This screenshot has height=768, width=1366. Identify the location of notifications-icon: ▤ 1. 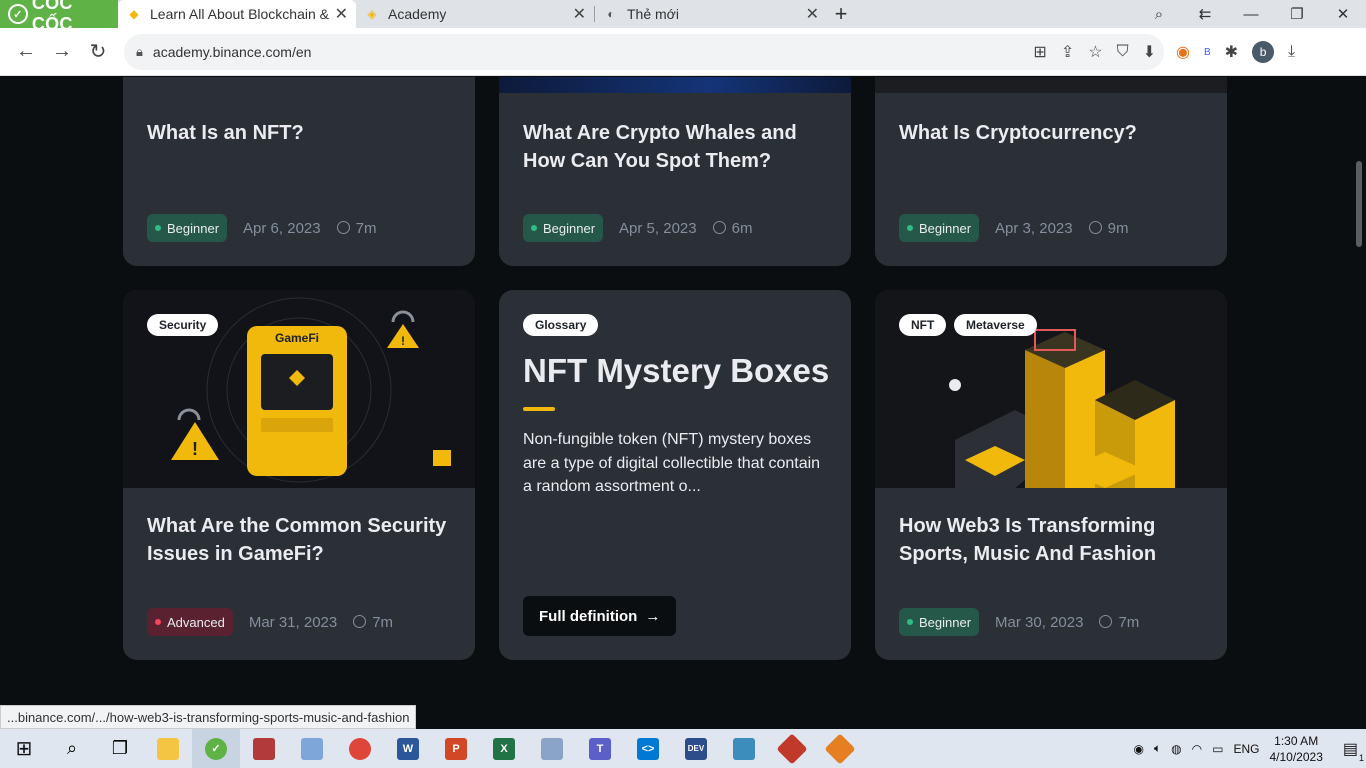
(1353, 751).